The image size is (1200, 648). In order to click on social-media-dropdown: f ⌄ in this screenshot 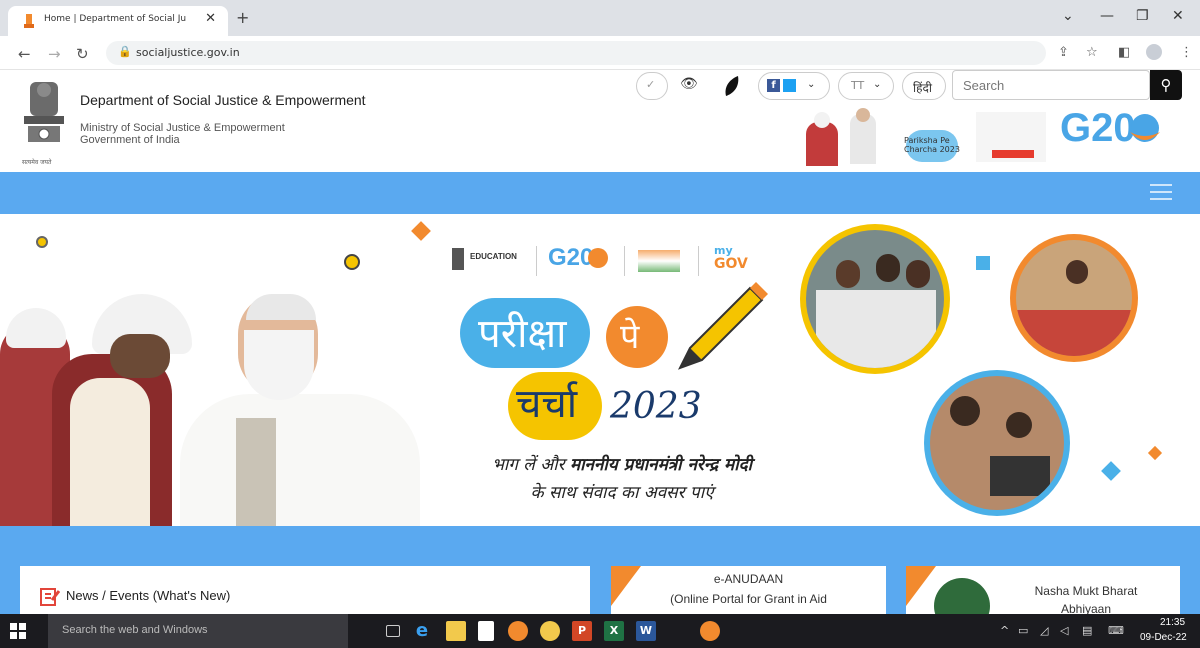, I will do `click(794, 86)`.